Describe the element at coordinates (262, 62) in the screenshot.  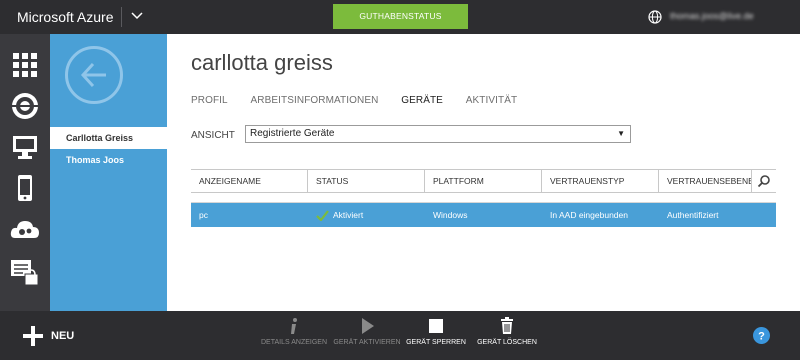
I see `page-title: carllotta greiss` at that location.